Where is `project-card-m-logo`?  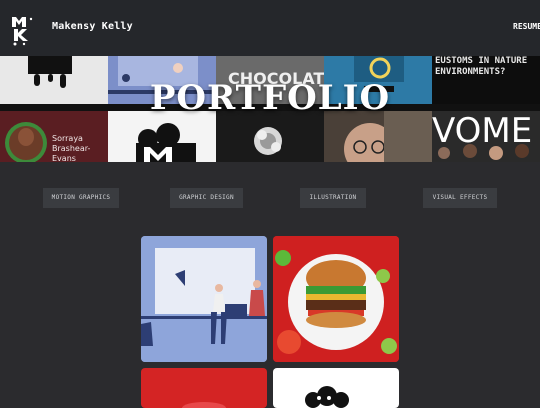
project-card-m-logo is located at coordinates (336, 388).